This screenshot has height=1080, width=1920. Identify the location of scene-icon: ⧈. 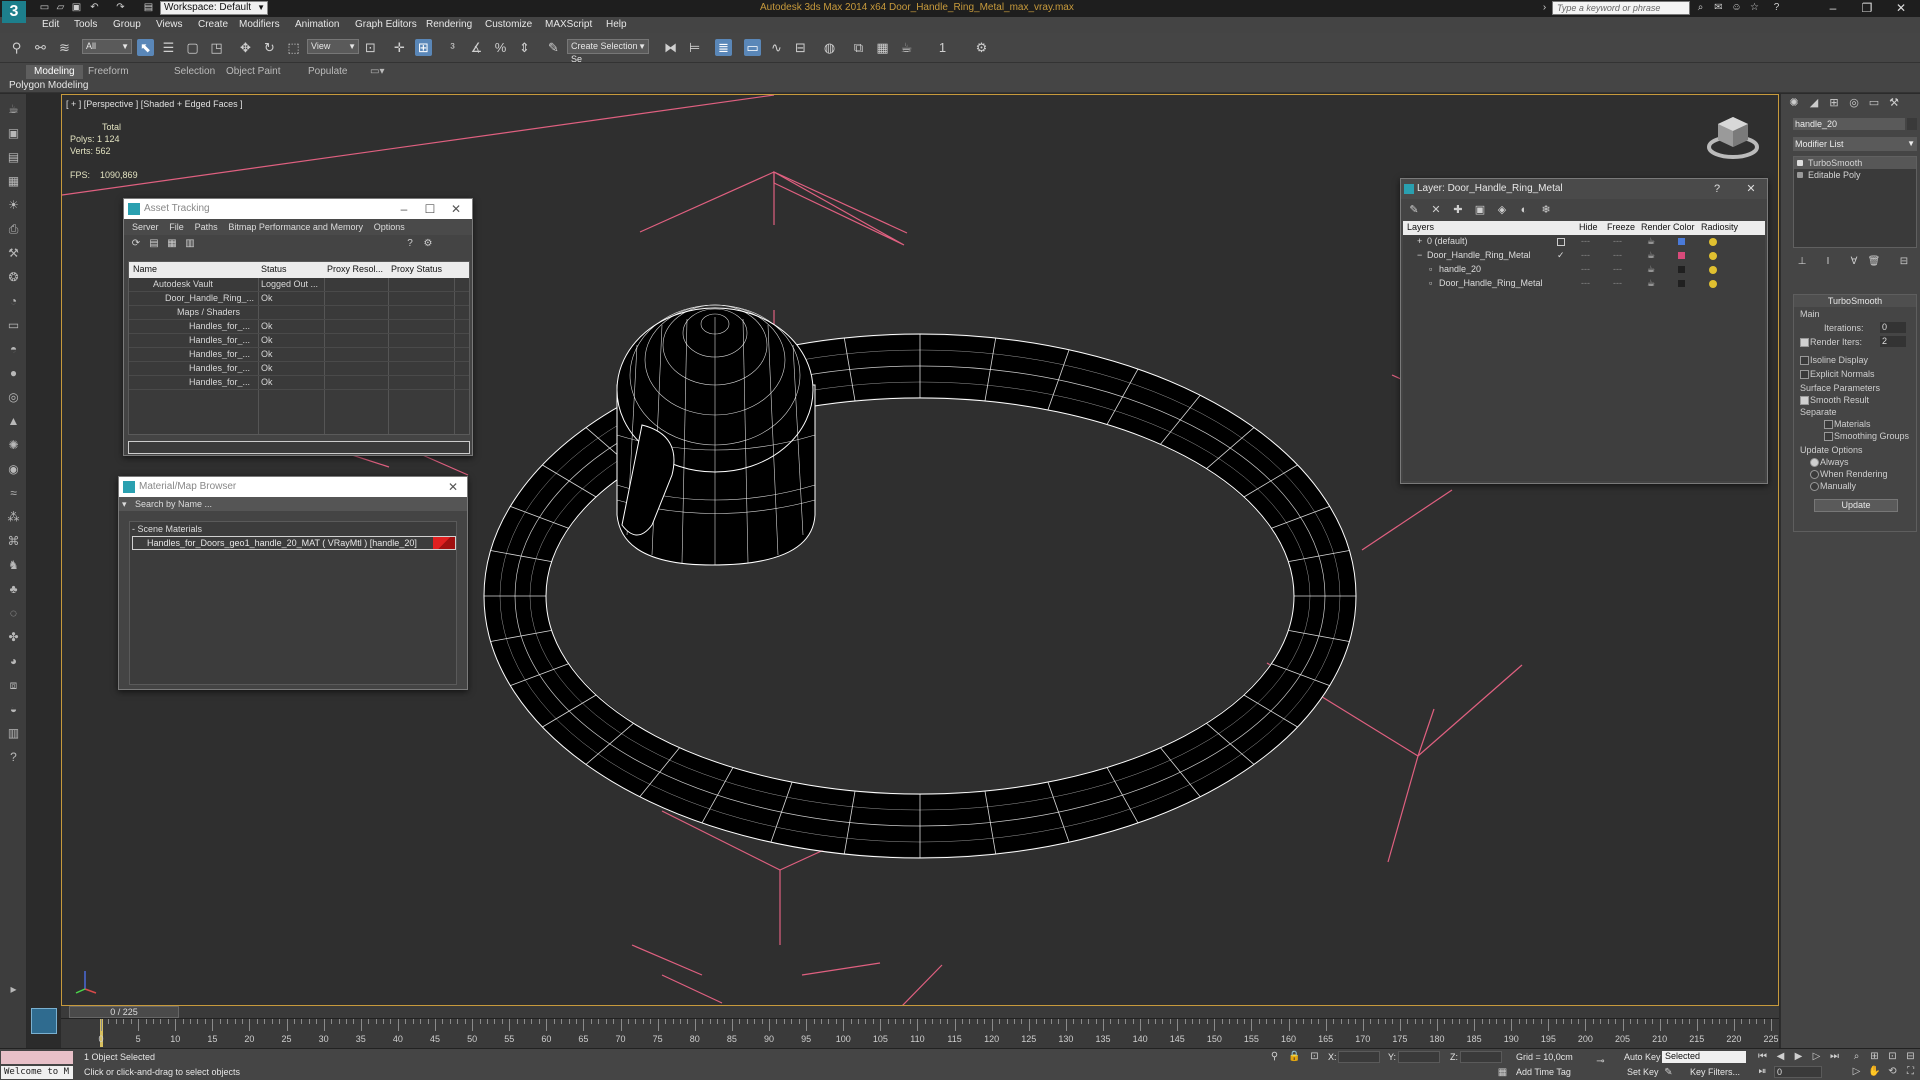
(13, 685).